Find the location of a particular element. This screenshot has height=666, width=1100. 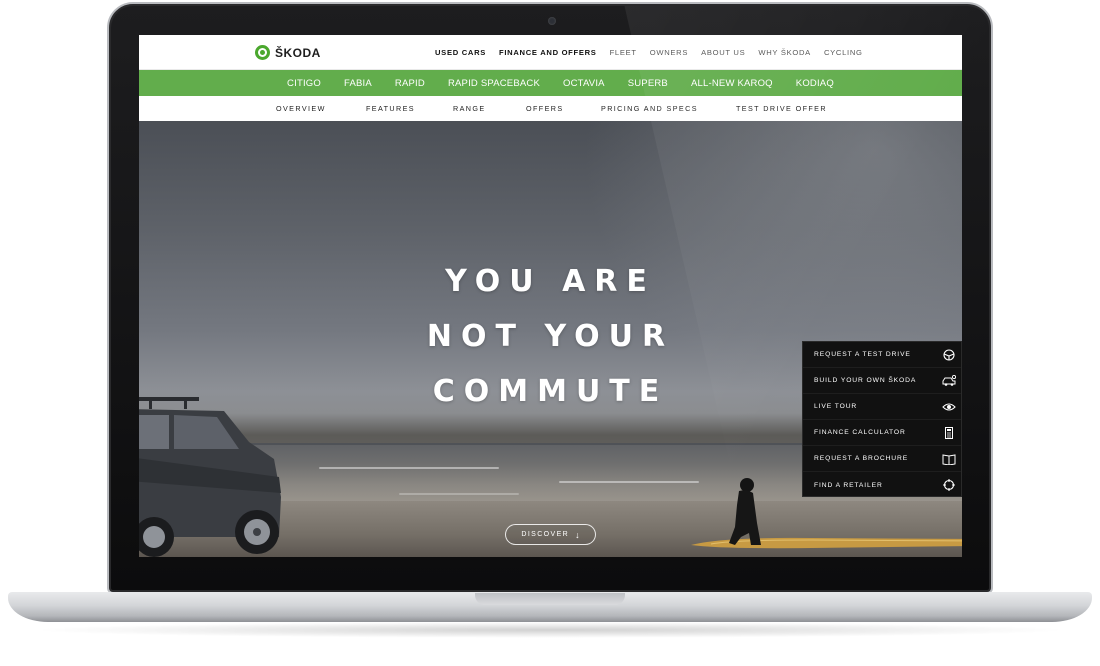

suv-car-image is located at coordinates (210, 477).